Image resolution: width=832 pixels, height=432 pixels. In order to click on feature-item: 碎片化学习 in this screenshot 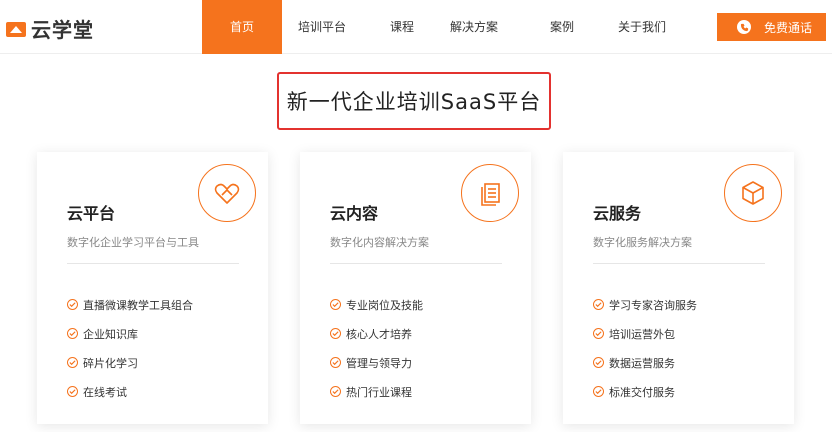, I will do `click(130, 362)`.